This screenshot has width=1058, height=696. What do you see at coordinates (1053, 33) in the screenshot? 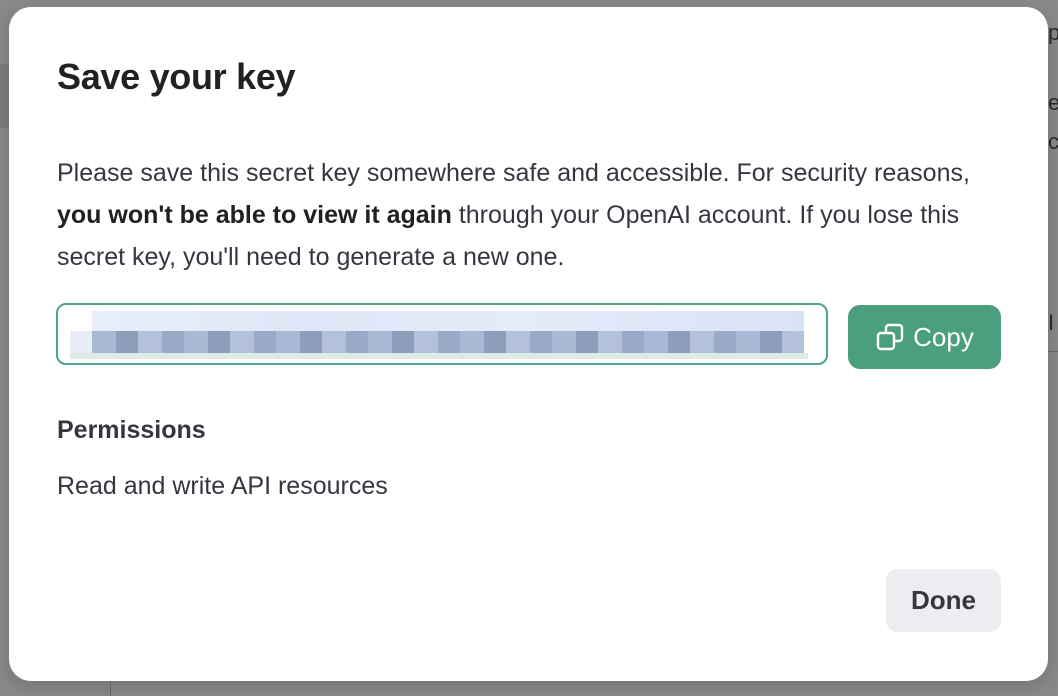
I see `backdrop-text-fragment: p` at bounding box center [1053, 33].